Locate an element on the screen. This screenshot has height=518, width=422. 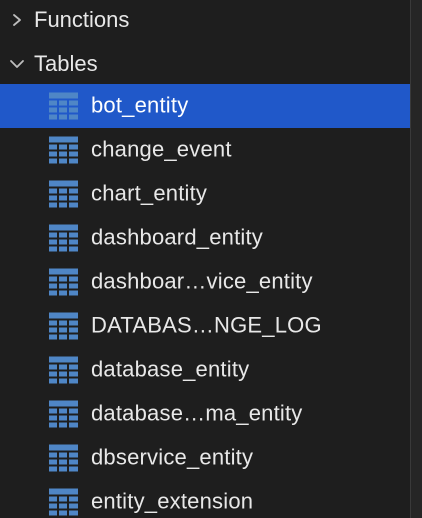
tree-group-functions: Functions is located at coordinates (205, 20).